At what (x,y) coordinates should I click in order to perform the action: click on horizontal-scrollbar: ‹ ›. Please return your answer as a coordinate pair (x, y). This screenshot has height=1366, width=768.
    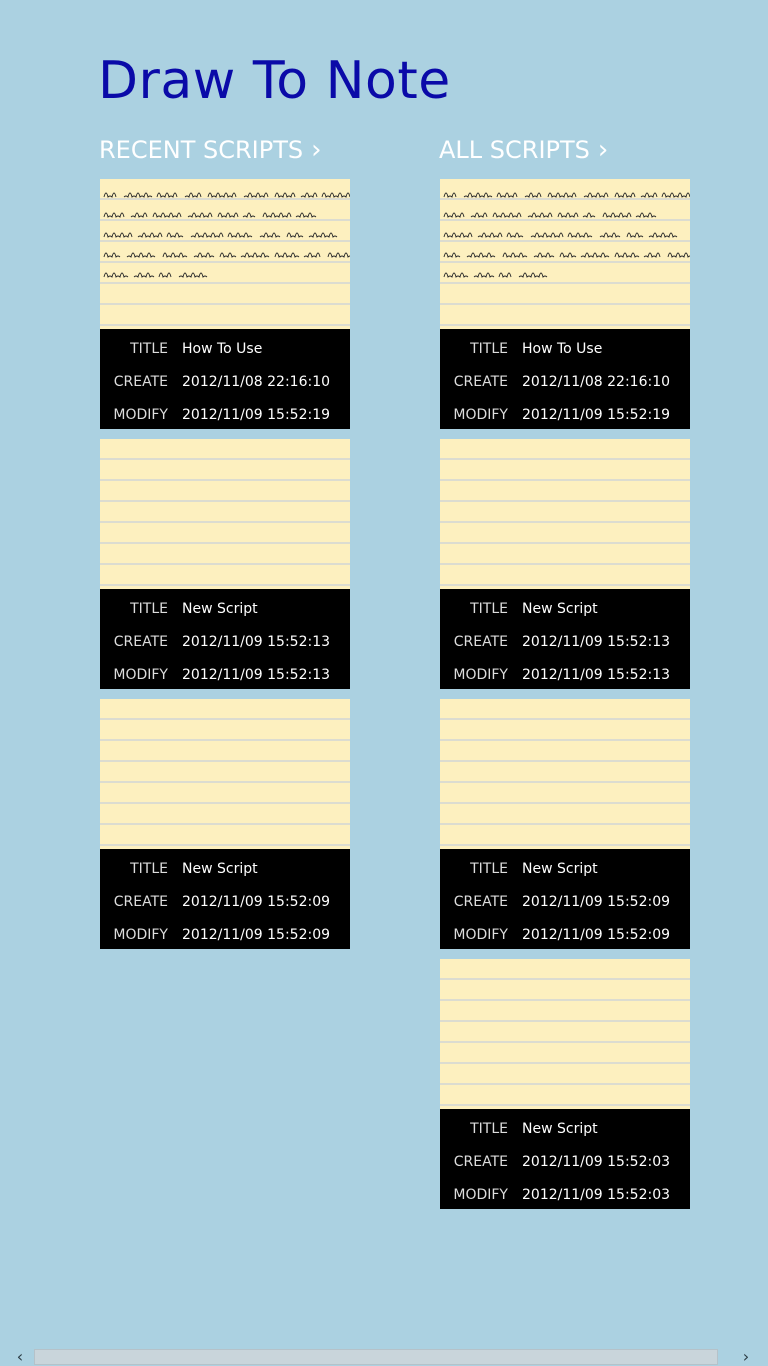
    Looking at the image, I should click on (384, 1357).